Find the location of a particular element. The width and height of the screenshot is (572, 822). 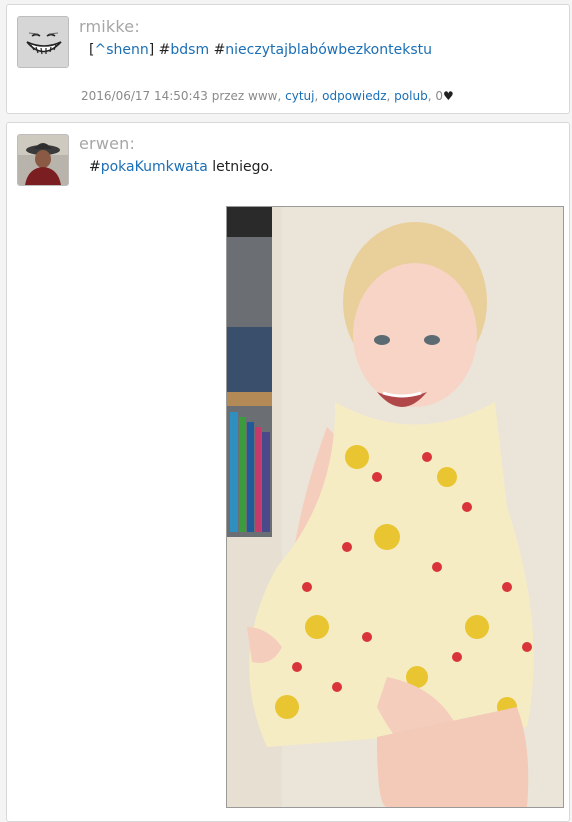

tag-link-bdsm: bdsm is located at coordinates (189, 50).